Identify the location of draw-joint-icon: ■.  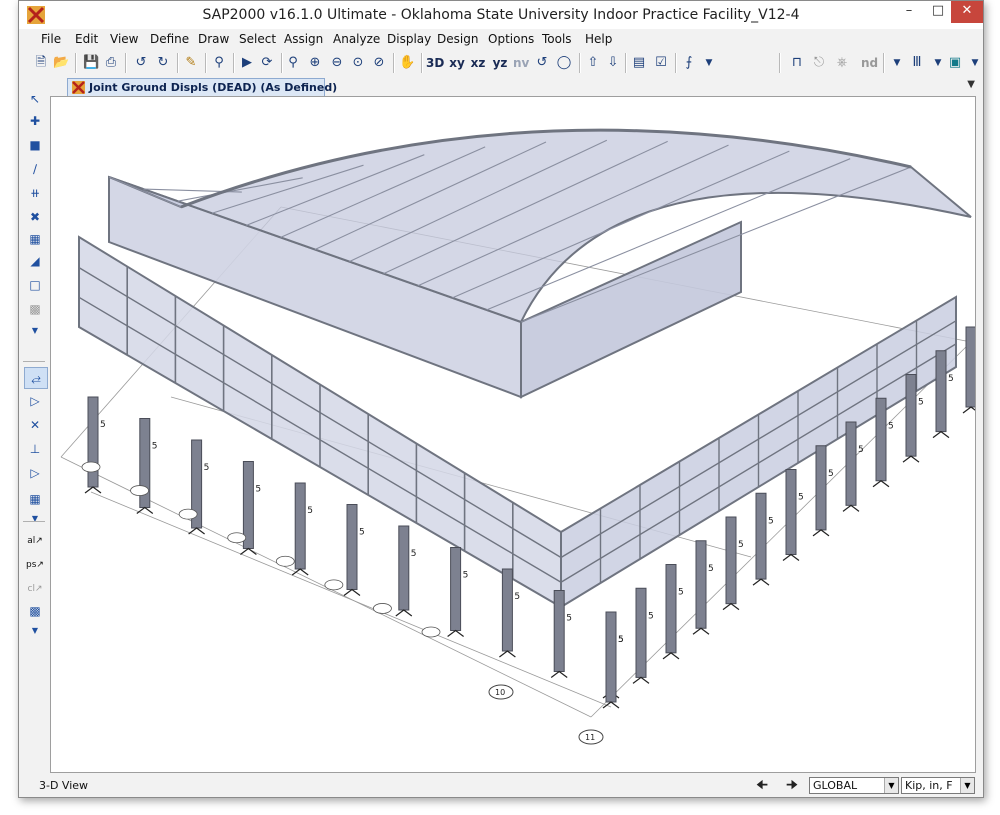
(35, 145).